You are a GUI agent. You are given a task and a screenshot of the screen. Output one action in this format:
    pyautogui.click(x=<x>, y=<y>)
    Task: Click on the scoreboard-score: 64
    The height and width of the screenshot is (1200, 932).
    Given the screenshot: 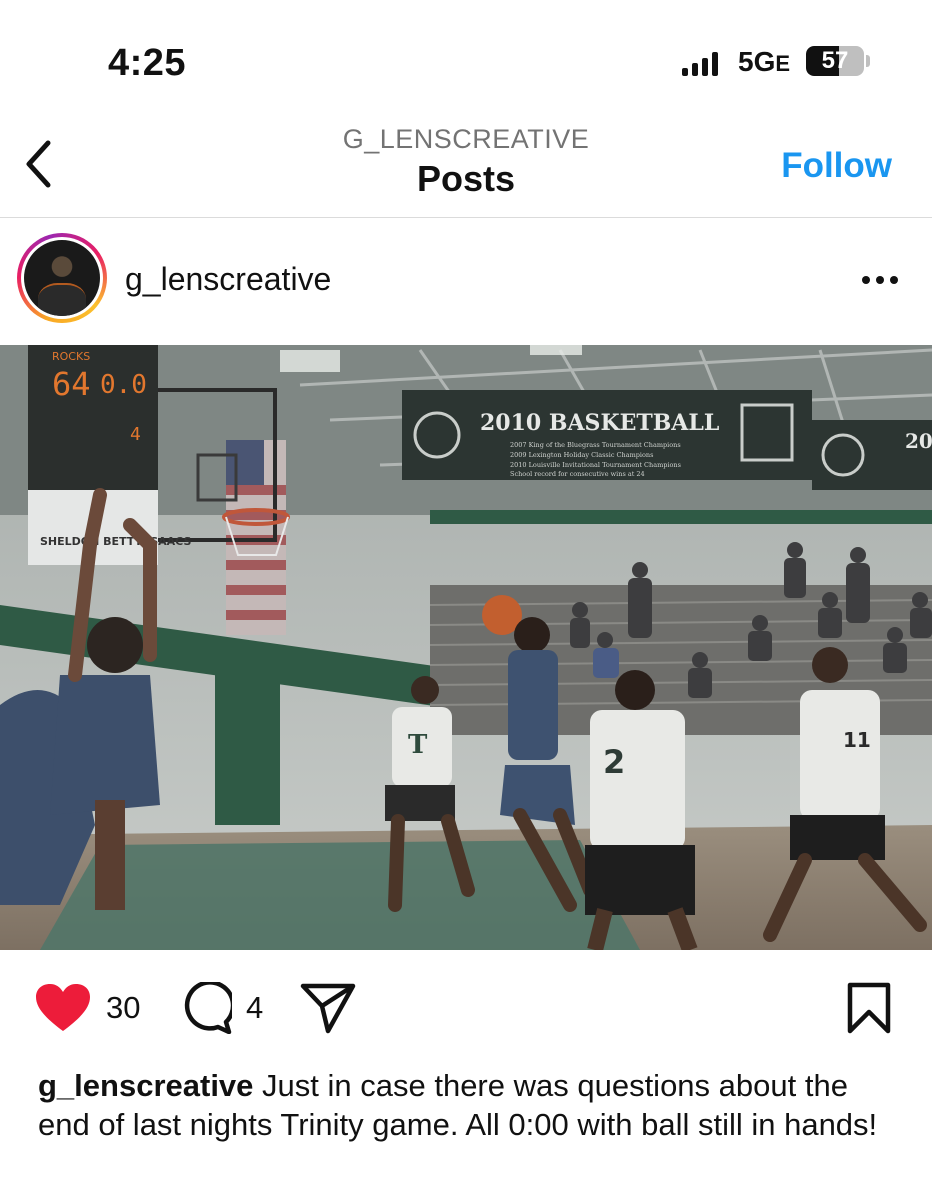 What is the action you would take?
    pyautogui.click(x=71, y=384)
    